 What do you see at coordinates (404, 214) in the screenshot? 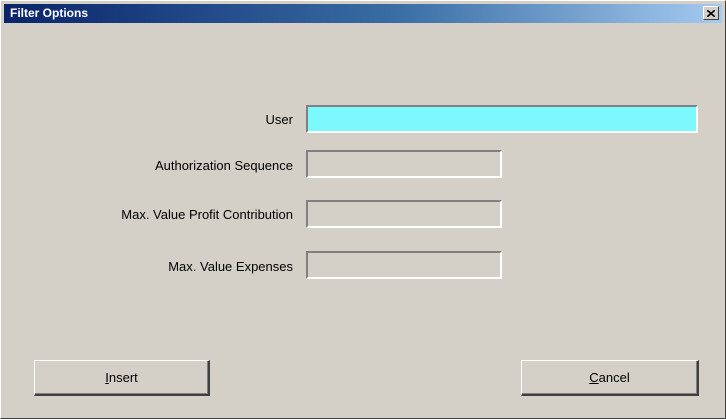
I see `max-value-profit-contribution-input` at bounding box center [404, 214].